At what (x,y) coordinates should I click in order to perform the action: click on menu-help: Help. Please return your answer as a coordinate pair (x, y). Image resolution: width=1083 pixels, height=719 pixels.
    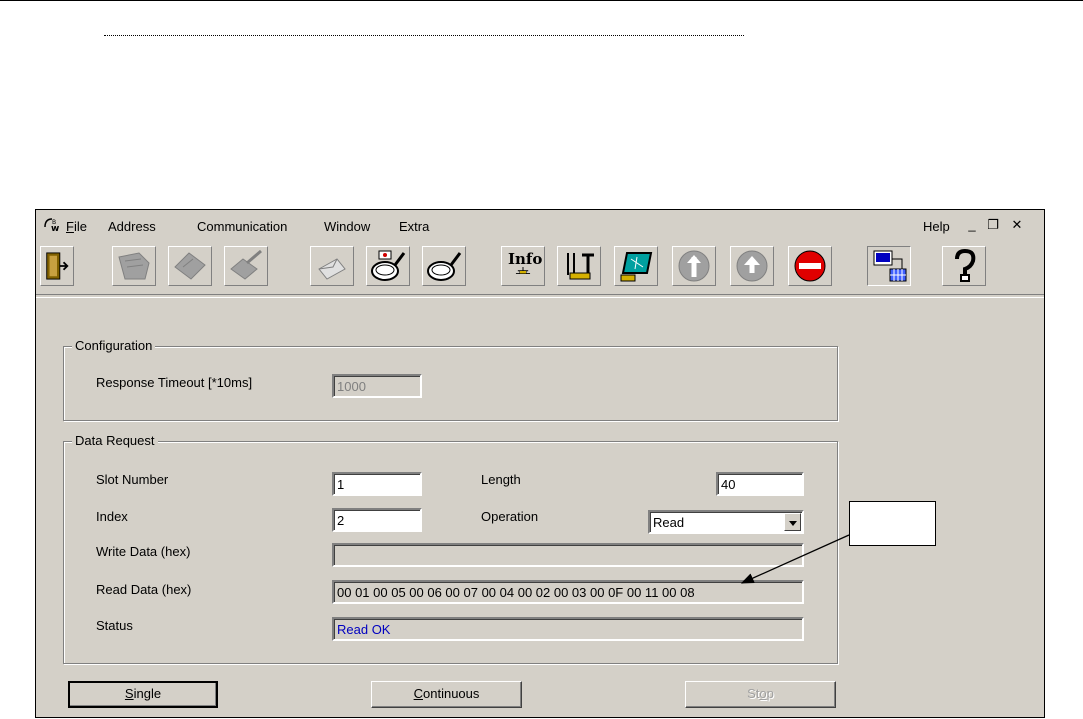
    Looking at the image, I should click on (936, 226).